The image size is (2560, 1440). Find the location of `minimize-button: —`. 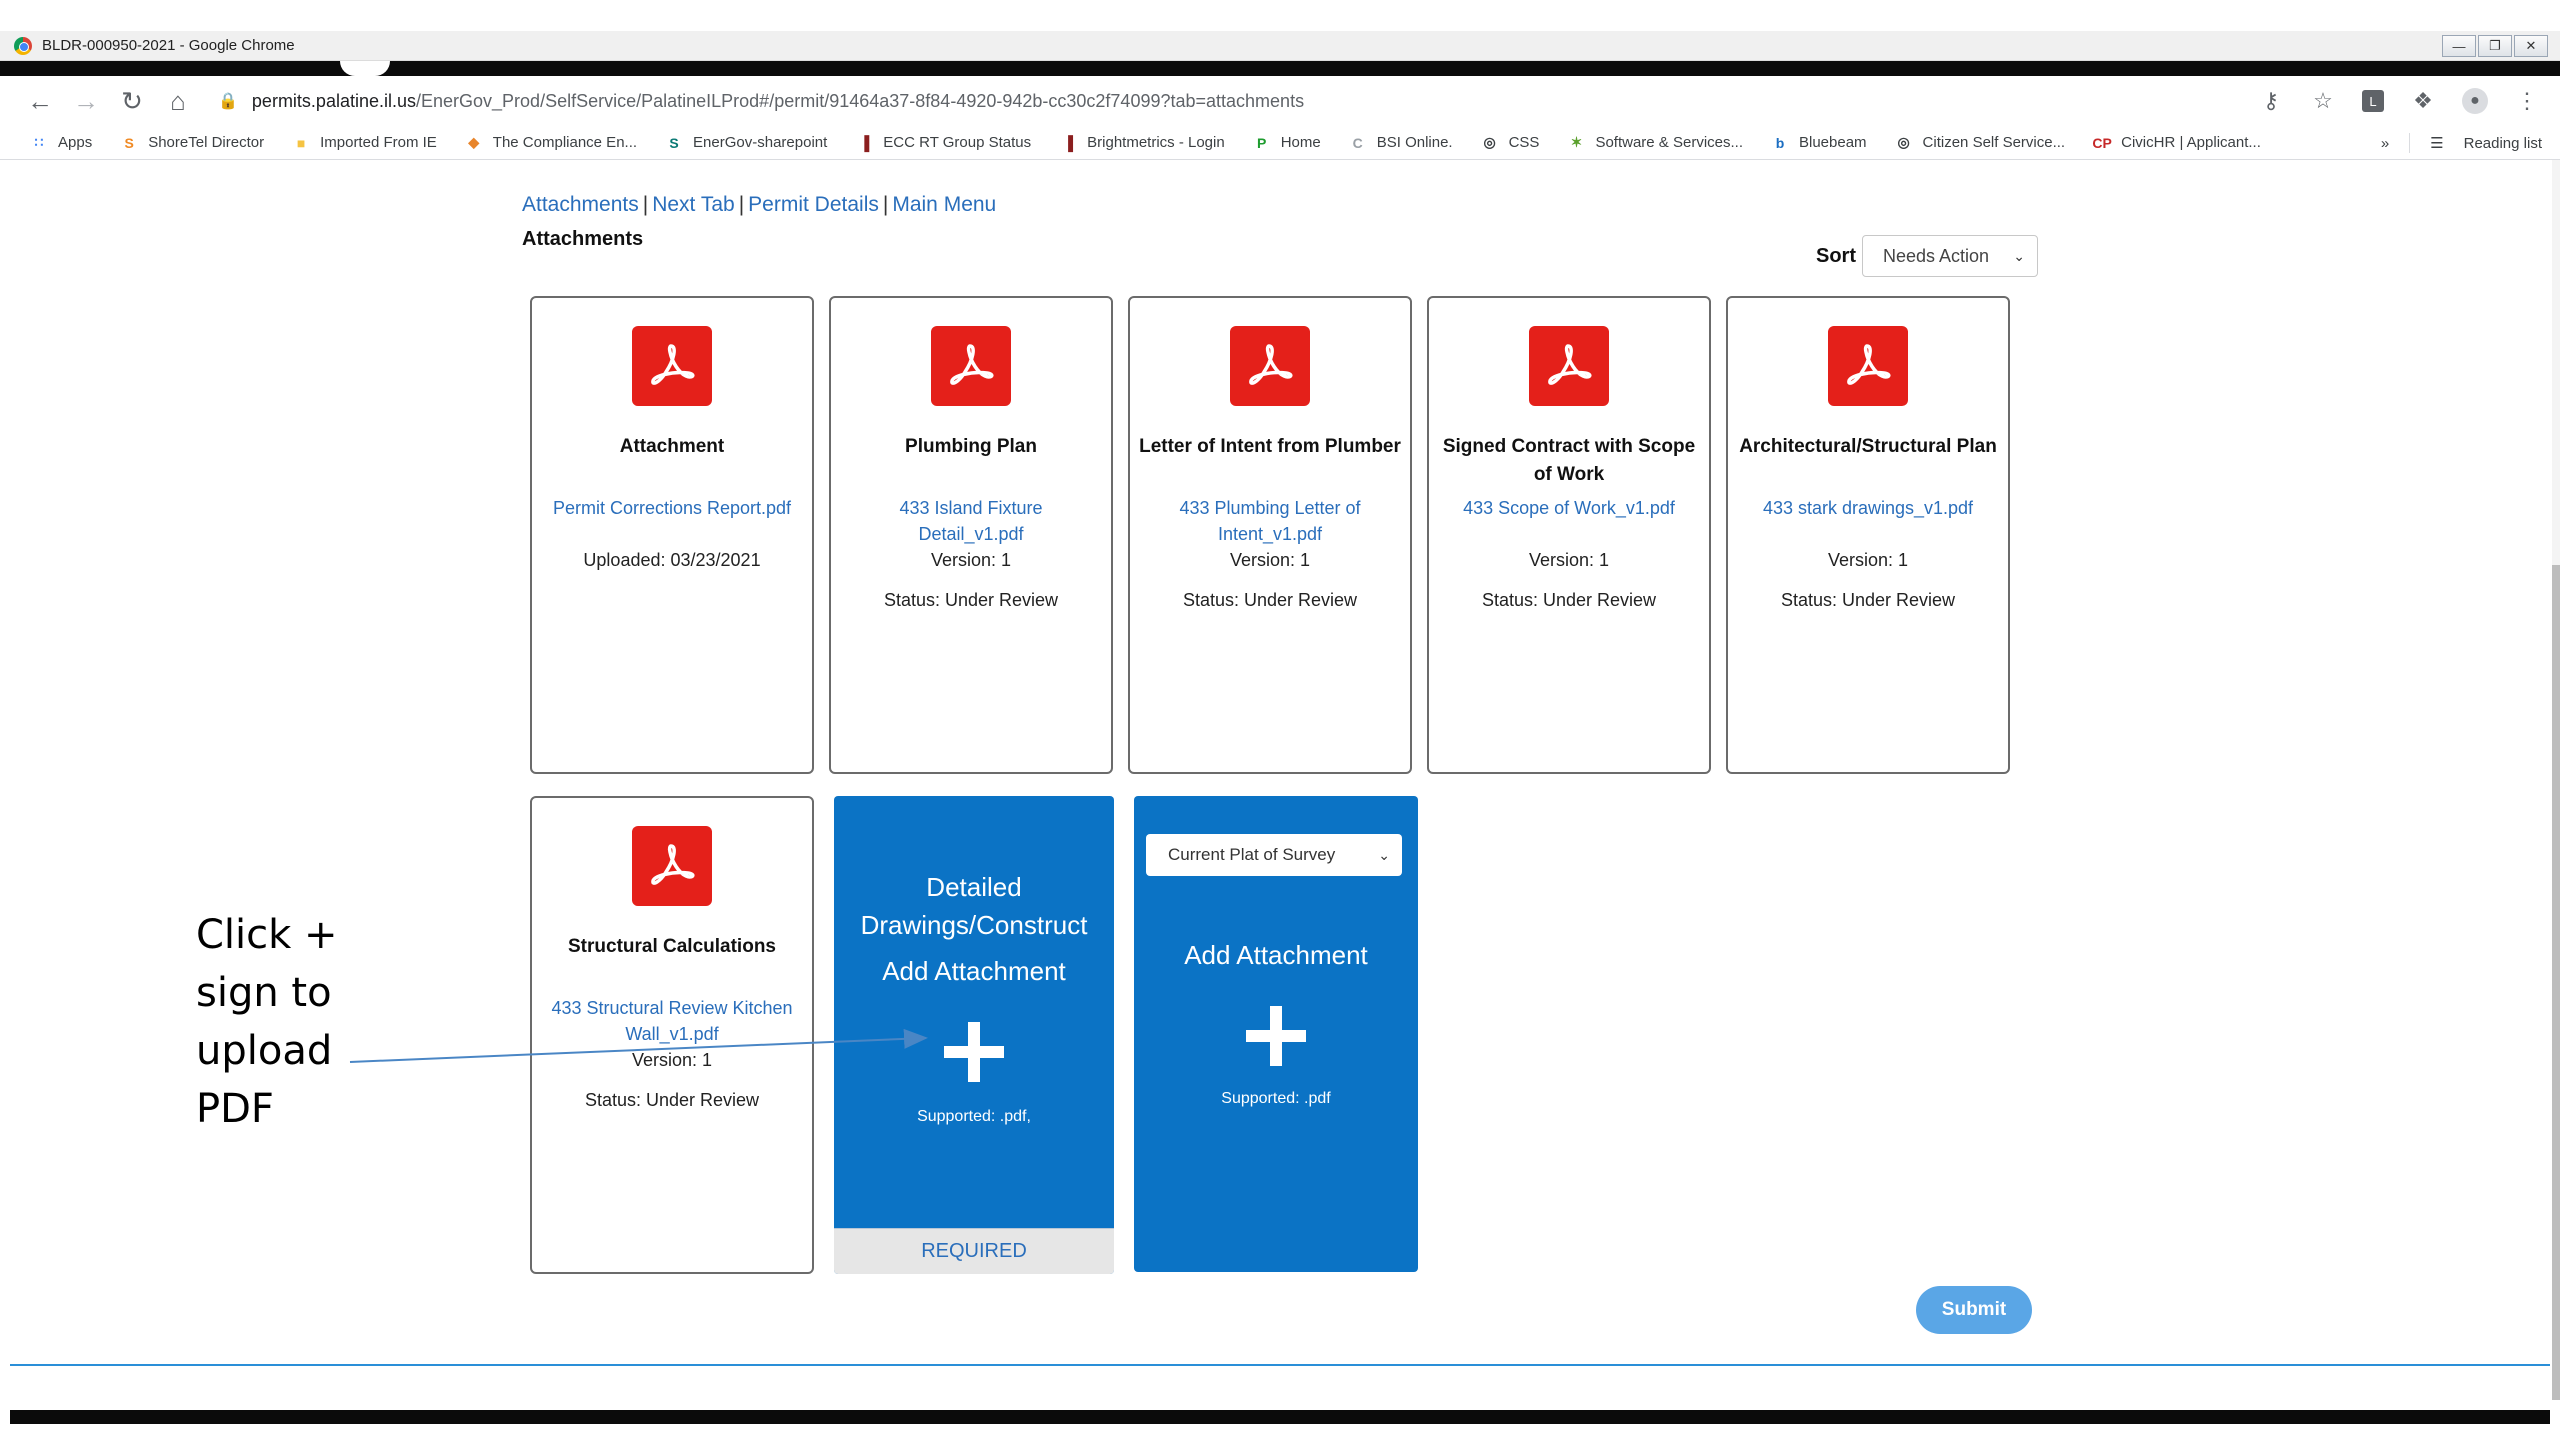

minimize-button: — is located at coordinates (2459, 46).